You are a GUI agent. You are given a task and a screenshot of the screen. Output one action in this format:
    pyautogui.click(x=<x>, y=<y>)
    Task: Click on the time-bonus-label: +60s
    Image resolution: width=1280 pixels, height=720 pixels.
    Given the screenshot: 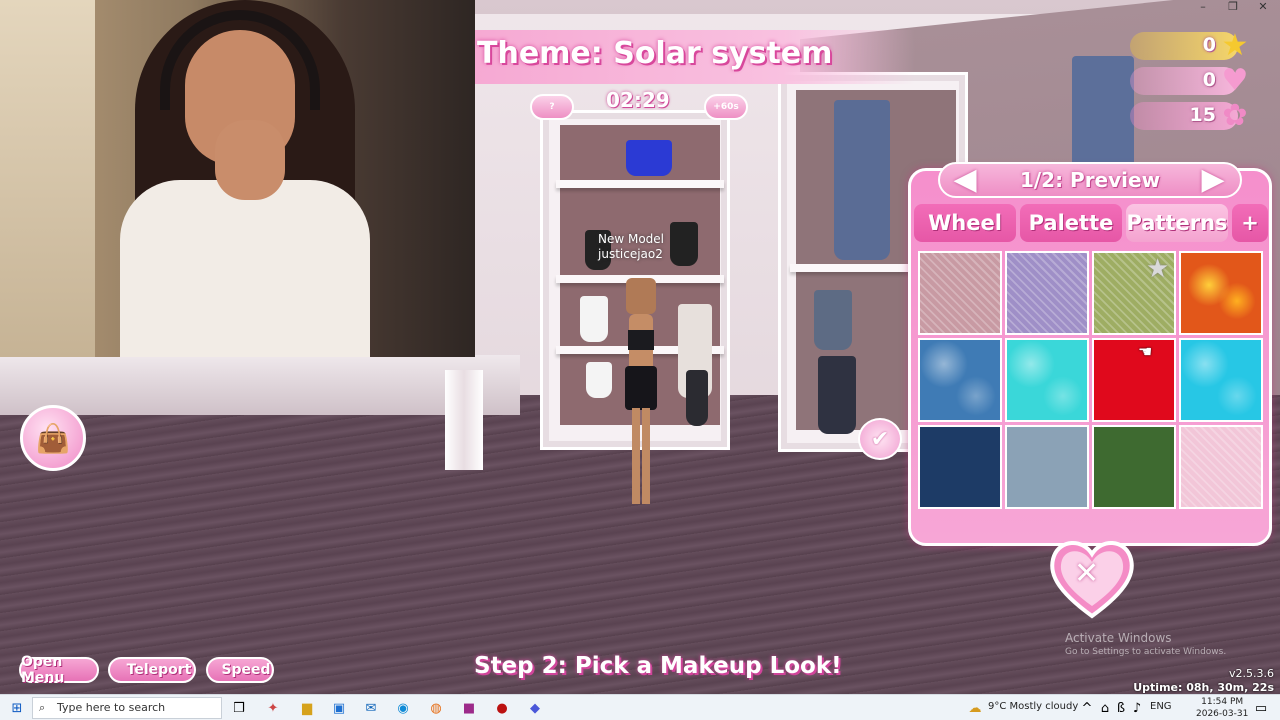 What is the action you would take?
    pyautogui.click(x=726, y=107)
    